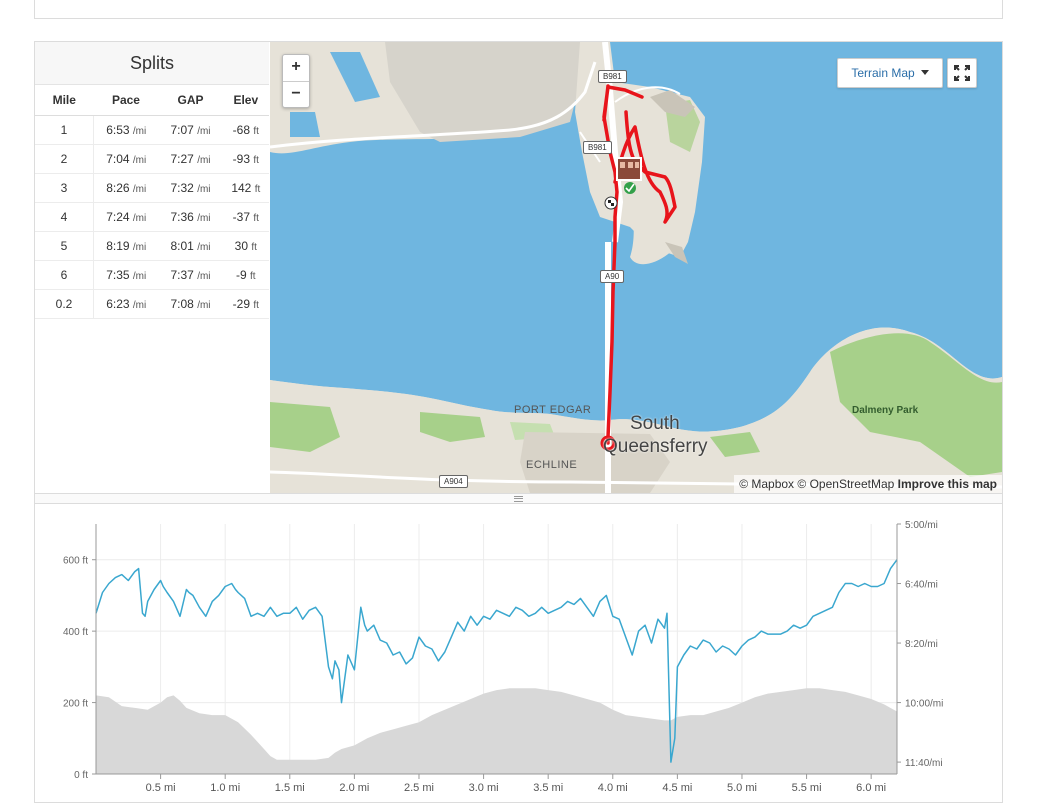  Describe the element at coordinates (655, 423) in the screenshot. I see `label-town-line1: South` at that location.